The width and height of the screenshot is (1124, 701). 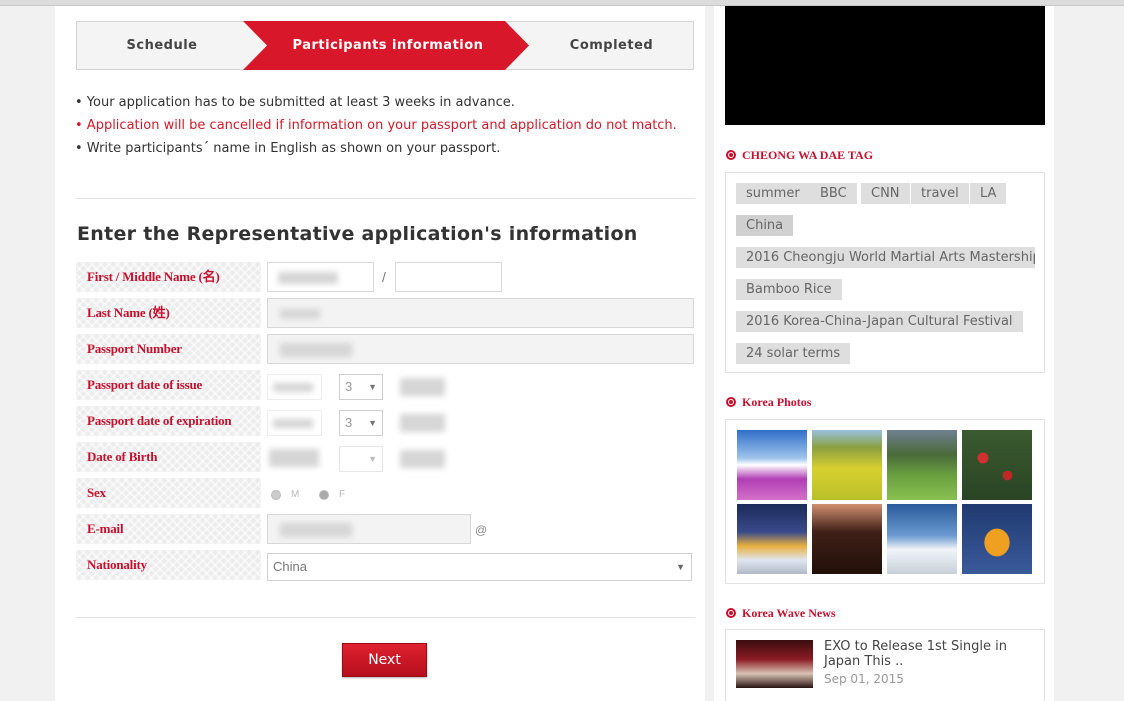 What do you see at coordinates (361, 387) in the screenshot?
I see `issue-month-select: 3 ▼` at bounding box center [361, 387].